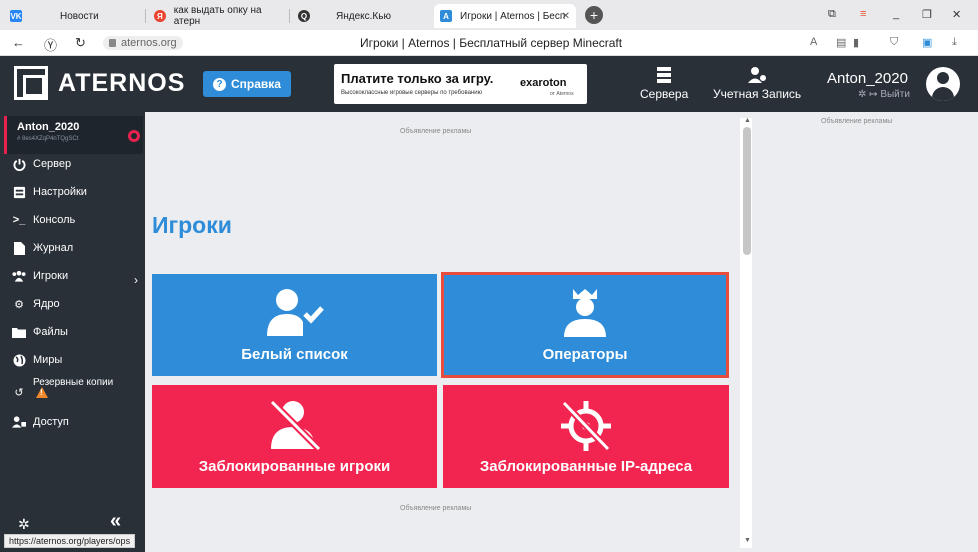  I want to click on back-icon: ←, so click(18, 42).